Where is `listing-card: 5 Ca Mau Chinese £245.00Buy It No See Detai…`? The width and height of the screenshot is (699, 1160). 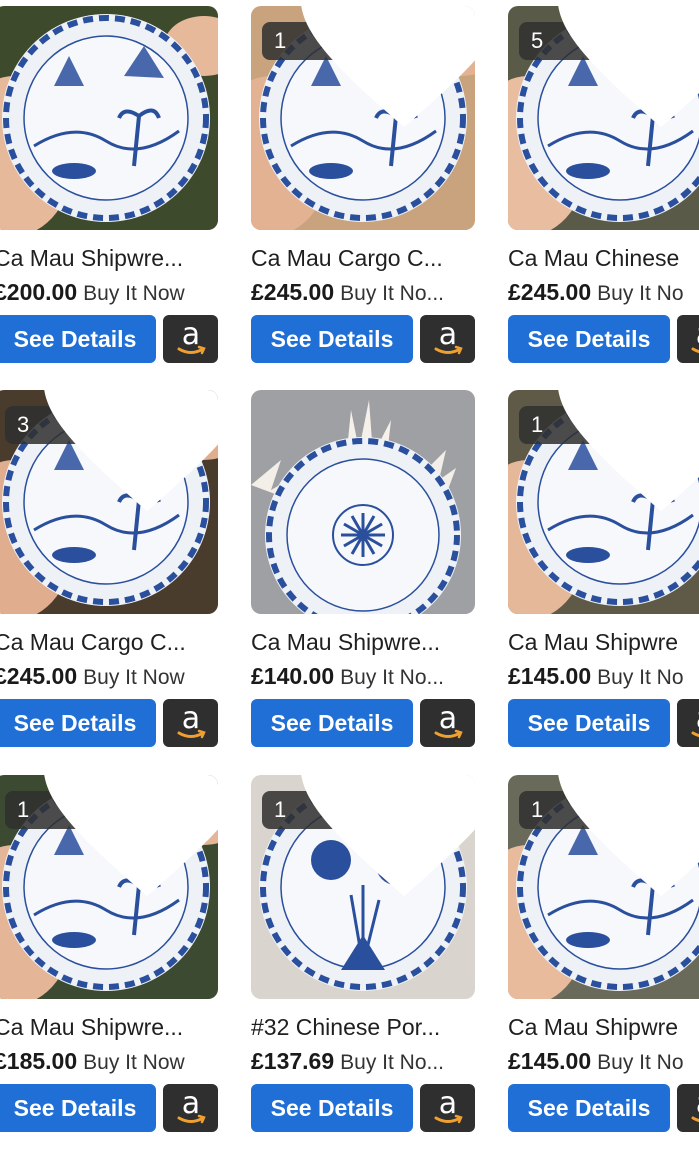
listing-card: 5 Ca Mau Chinese £245.00Buy It No See Detai… is located at coordinates (603, 198).